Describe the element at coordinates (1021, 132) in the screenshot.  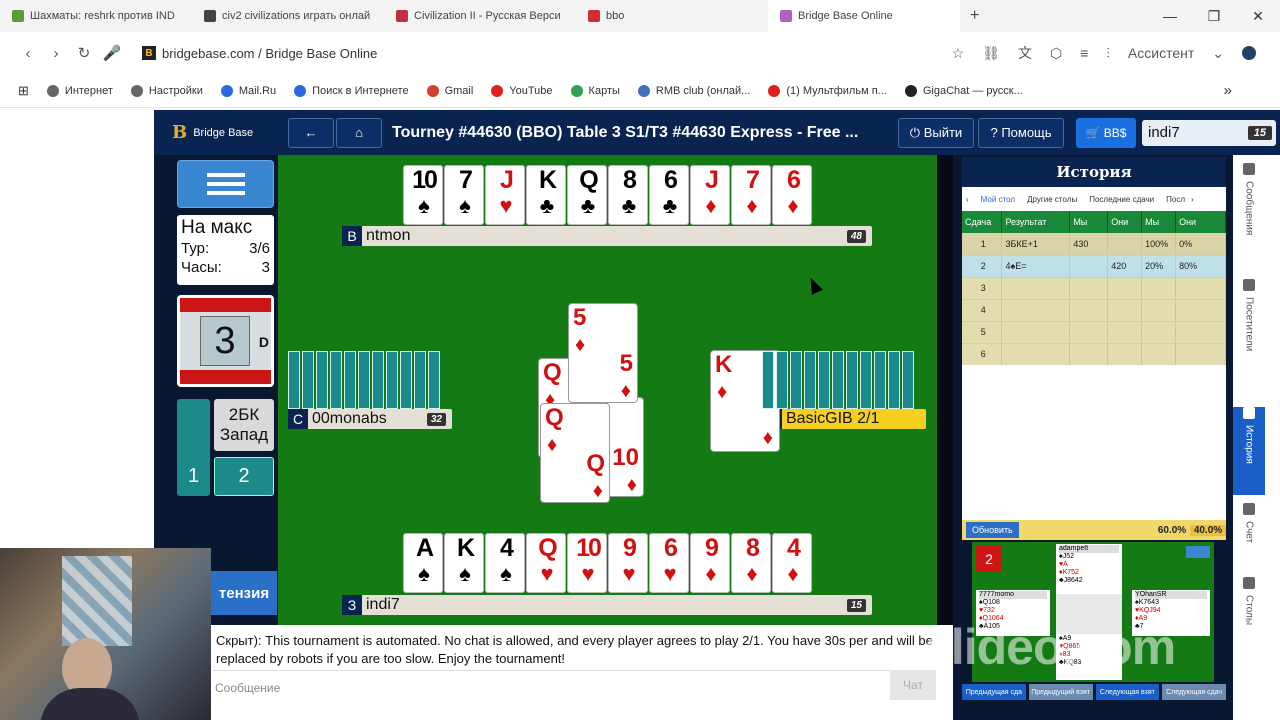
I see `help-button: ? Помощь` at that location.